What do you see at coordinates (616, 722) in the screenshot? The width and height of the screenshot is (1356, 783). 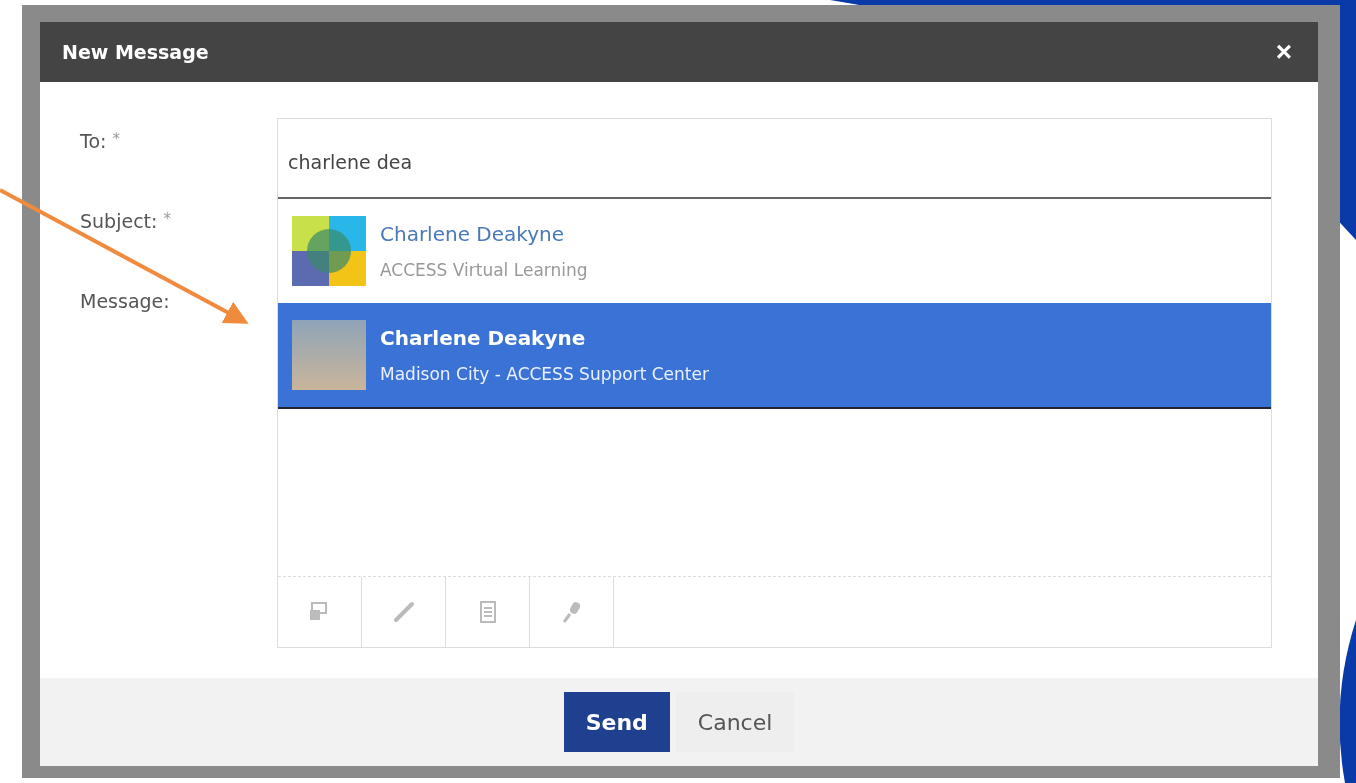 I see `send-button: Send` at bounding box center [616, 722].